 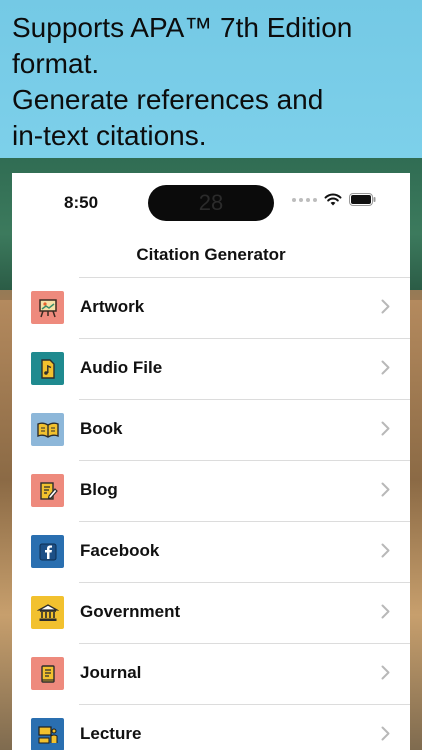 I want to click on easel-icon, so click(x=47, y=307).